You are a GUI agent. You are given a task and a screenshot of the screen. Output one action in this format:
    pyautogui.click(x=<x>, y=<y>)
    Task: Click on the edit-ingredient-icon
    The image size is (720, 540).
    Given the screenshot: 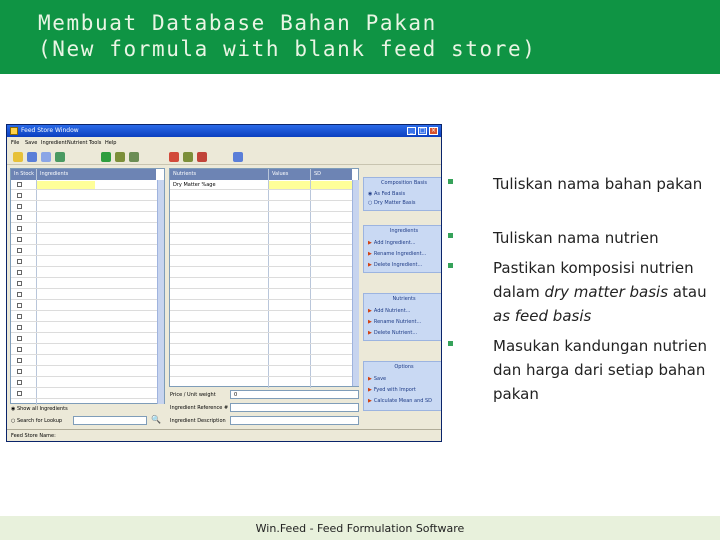 What is the action you would take?
    pyautogui.click(x=120, y=157)
    